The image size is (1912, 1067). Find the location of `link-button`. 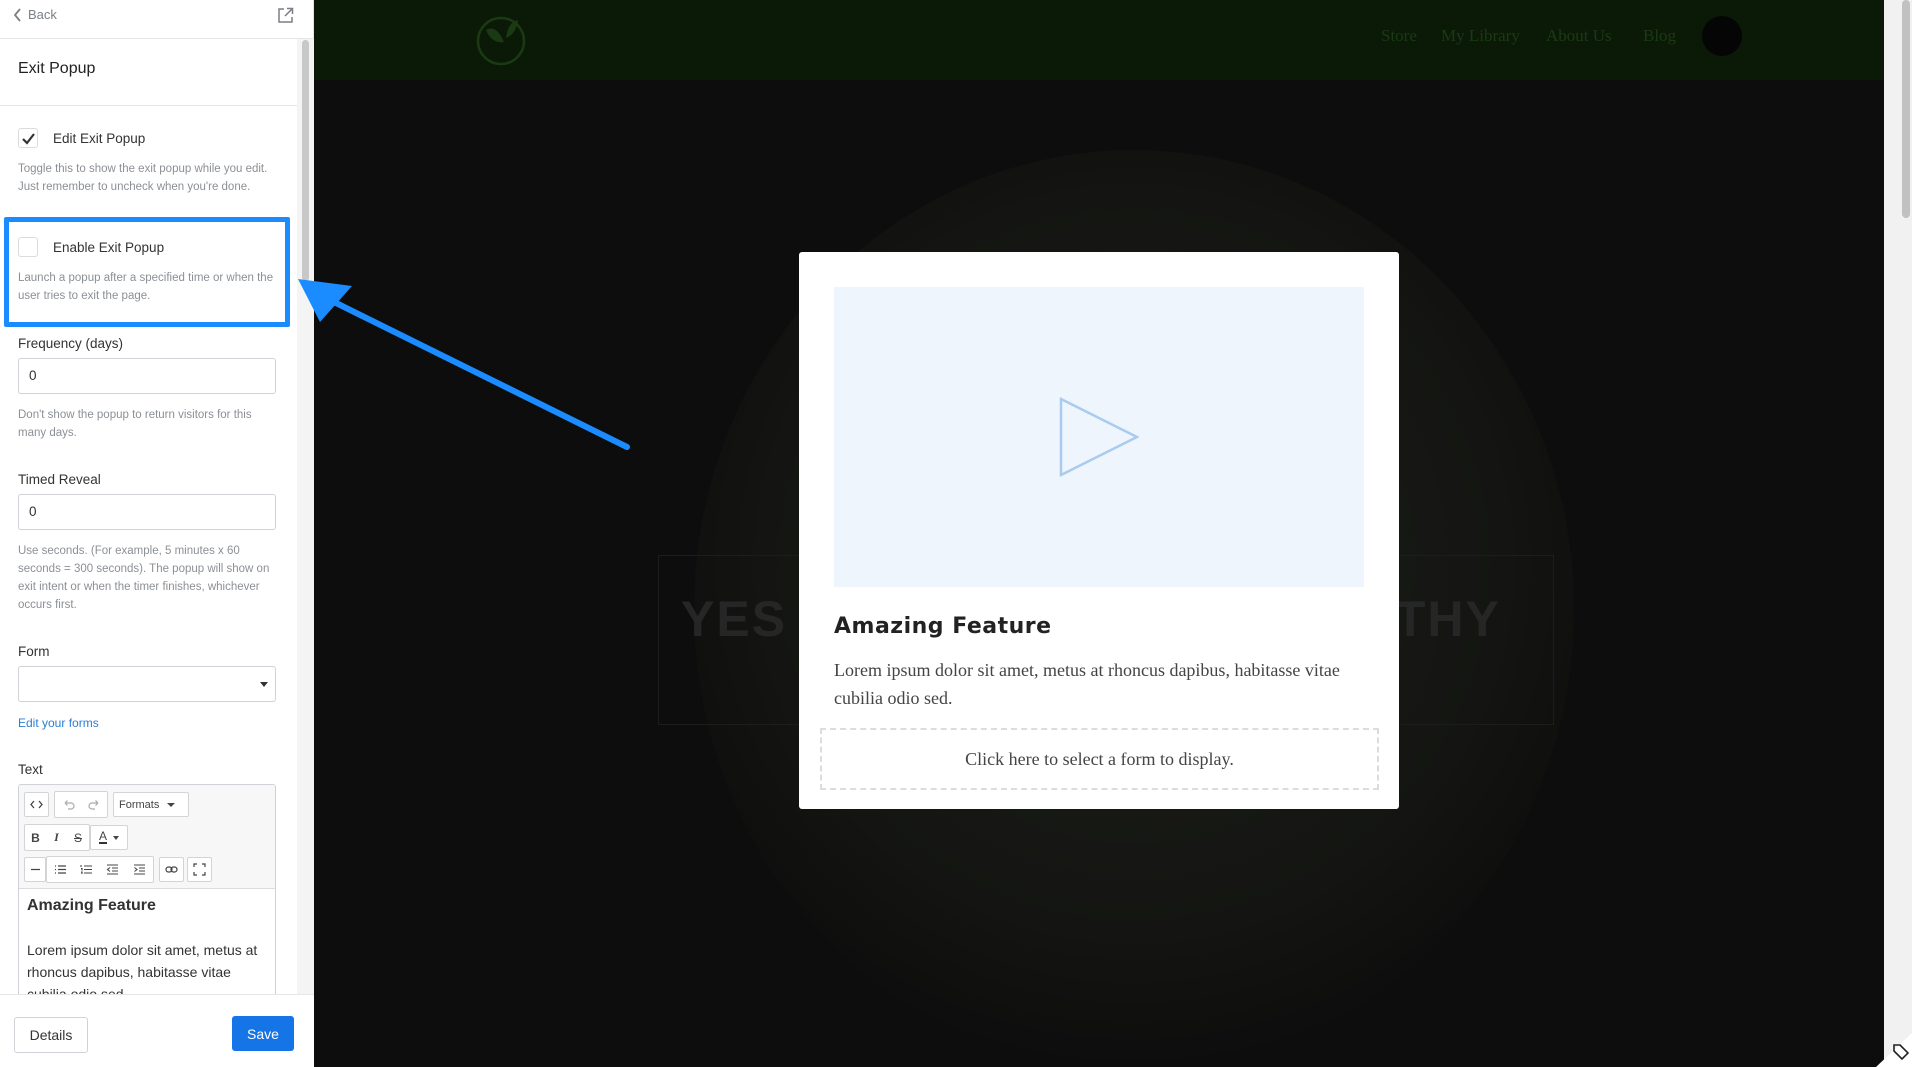

link-button is located at coordinates (171, 869).